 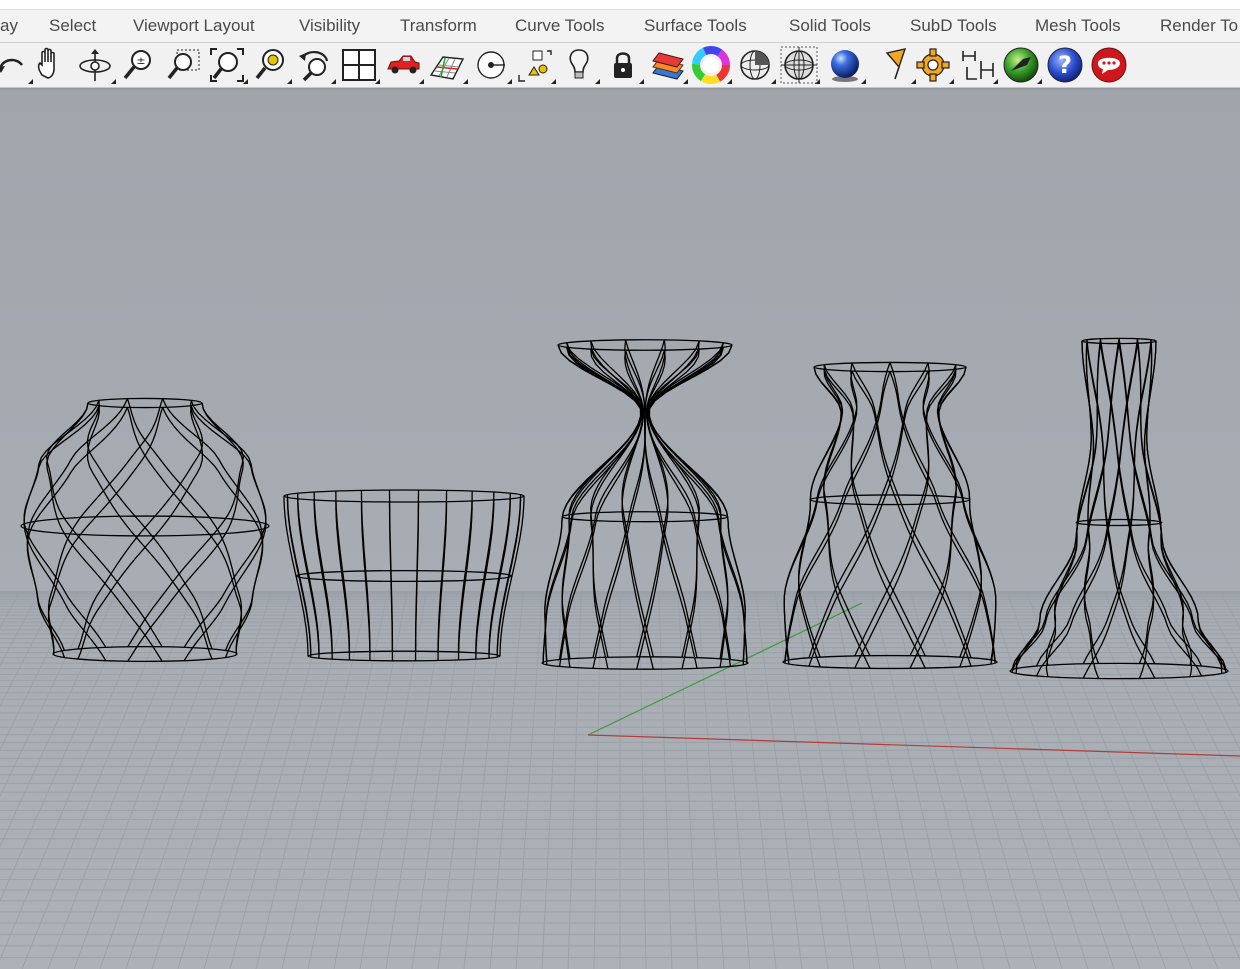 I want to click on zoom-in-out-icon: ±, so click(x=139, y=65).